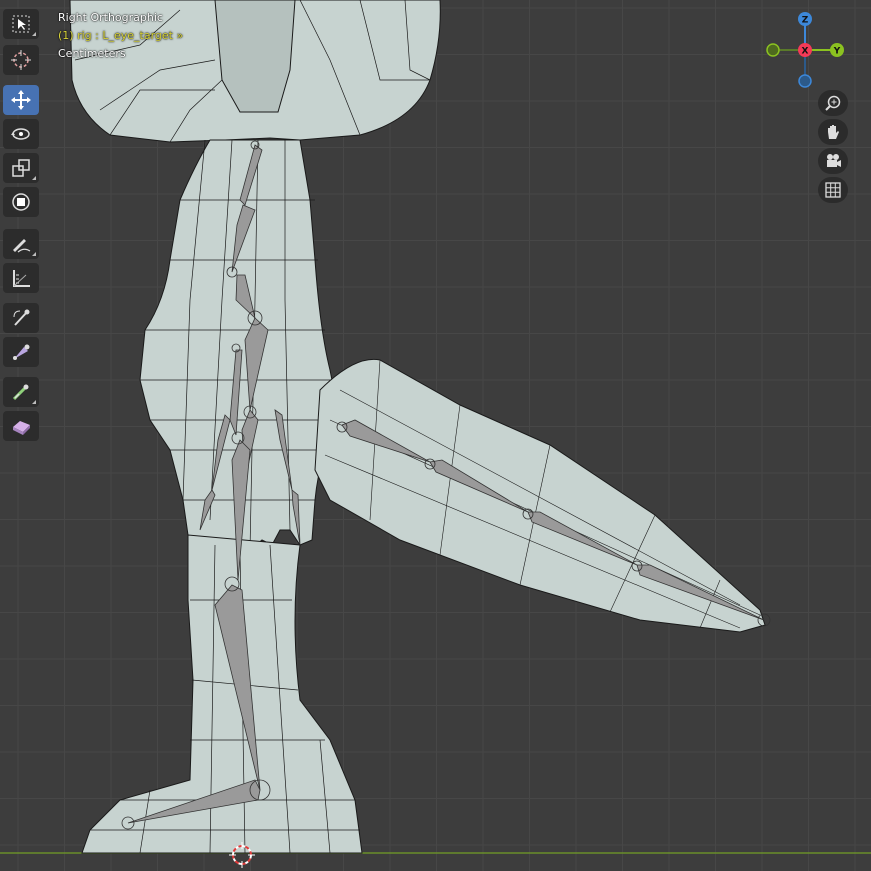  I want to click on transform-icon, so click(21, 202).